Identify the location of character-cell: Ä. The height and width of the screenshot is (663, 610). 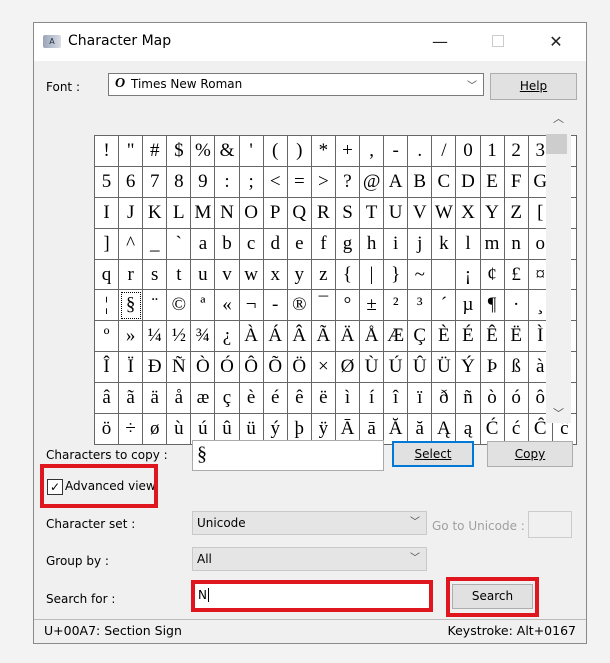
(348, 337).